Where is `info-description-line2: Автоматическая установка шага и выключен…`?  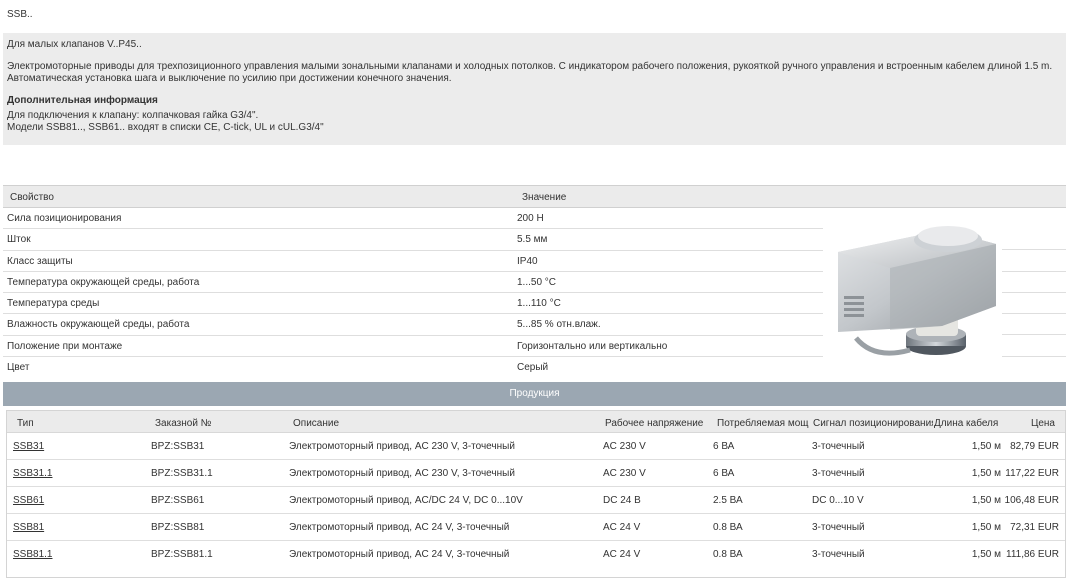 info-description-line2: Автоматическая установка шага и выключен… is located at coordinates (229, 78).